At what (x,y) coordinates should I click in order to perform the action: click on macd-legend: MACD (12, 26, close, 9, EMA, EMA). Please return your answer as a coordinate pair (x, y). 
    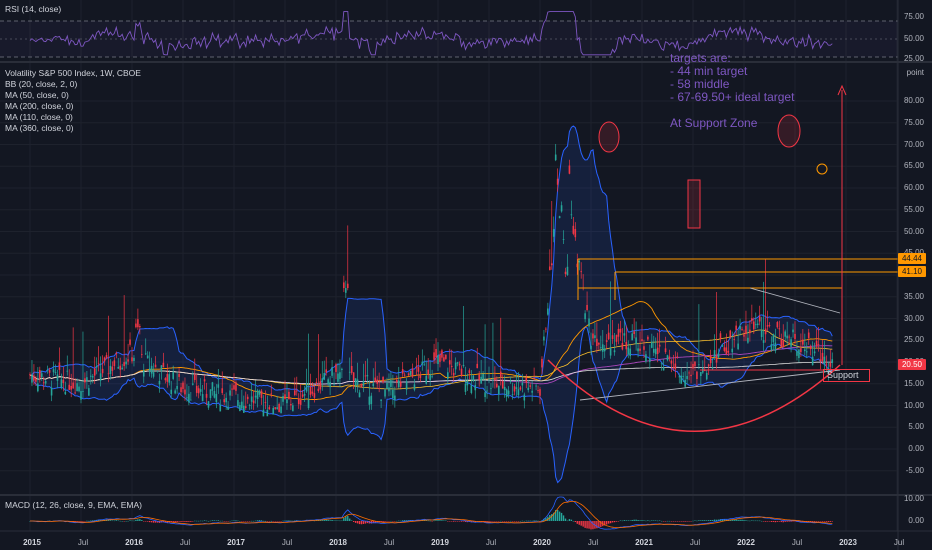
    Looking at the image, I should click on (73, 505).